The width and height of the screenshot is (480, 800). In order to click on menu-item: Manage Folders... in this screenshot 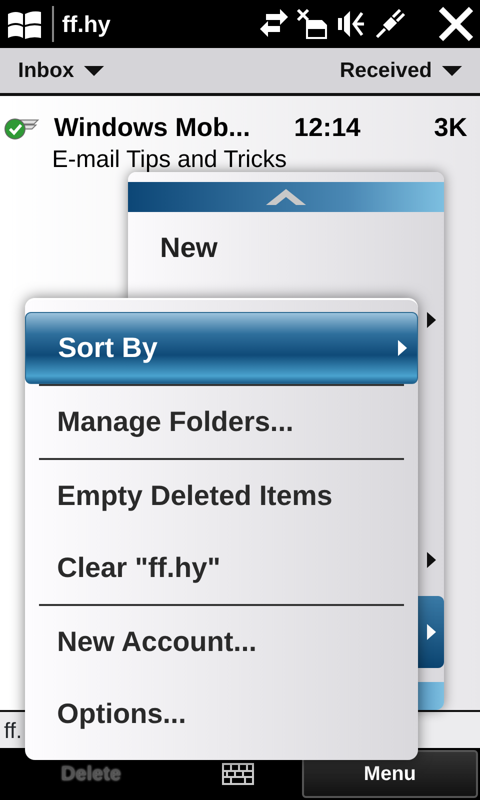, I will do `click(221, 422)`.